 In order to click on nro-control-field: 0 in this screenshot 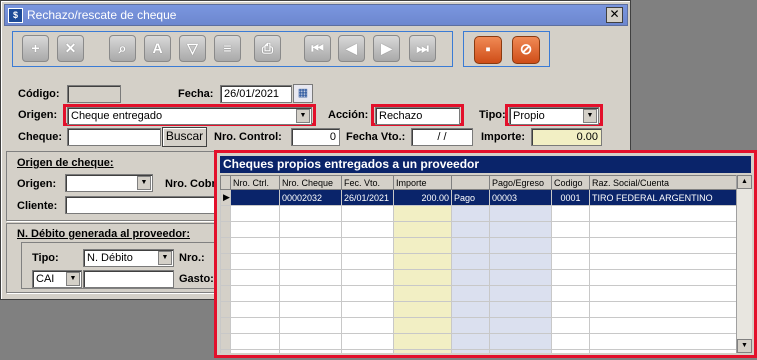, I will do `click(315, 137)`.